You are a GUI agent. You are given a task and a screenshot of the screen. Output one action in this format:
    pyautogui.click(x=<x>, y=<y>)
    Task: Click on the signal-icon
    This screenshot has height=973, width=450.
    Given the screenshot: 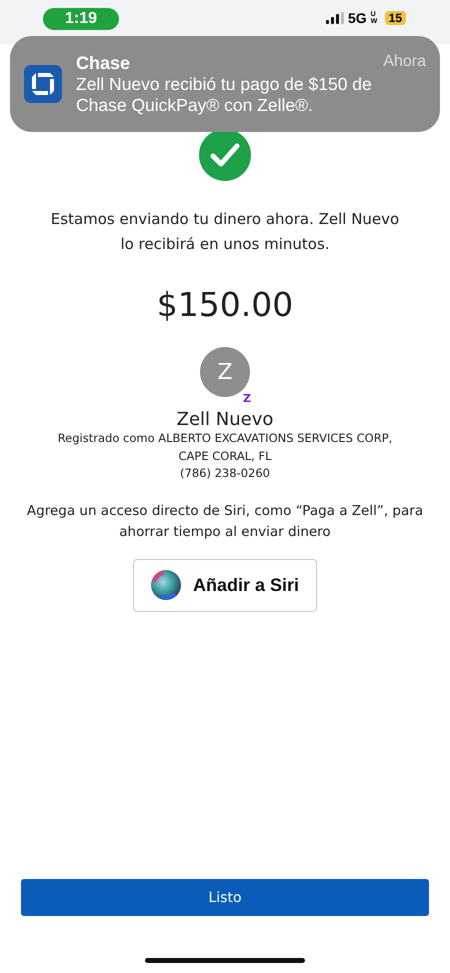 What is the action you would take?
    pyautogui.click(x=335, y=18)
    